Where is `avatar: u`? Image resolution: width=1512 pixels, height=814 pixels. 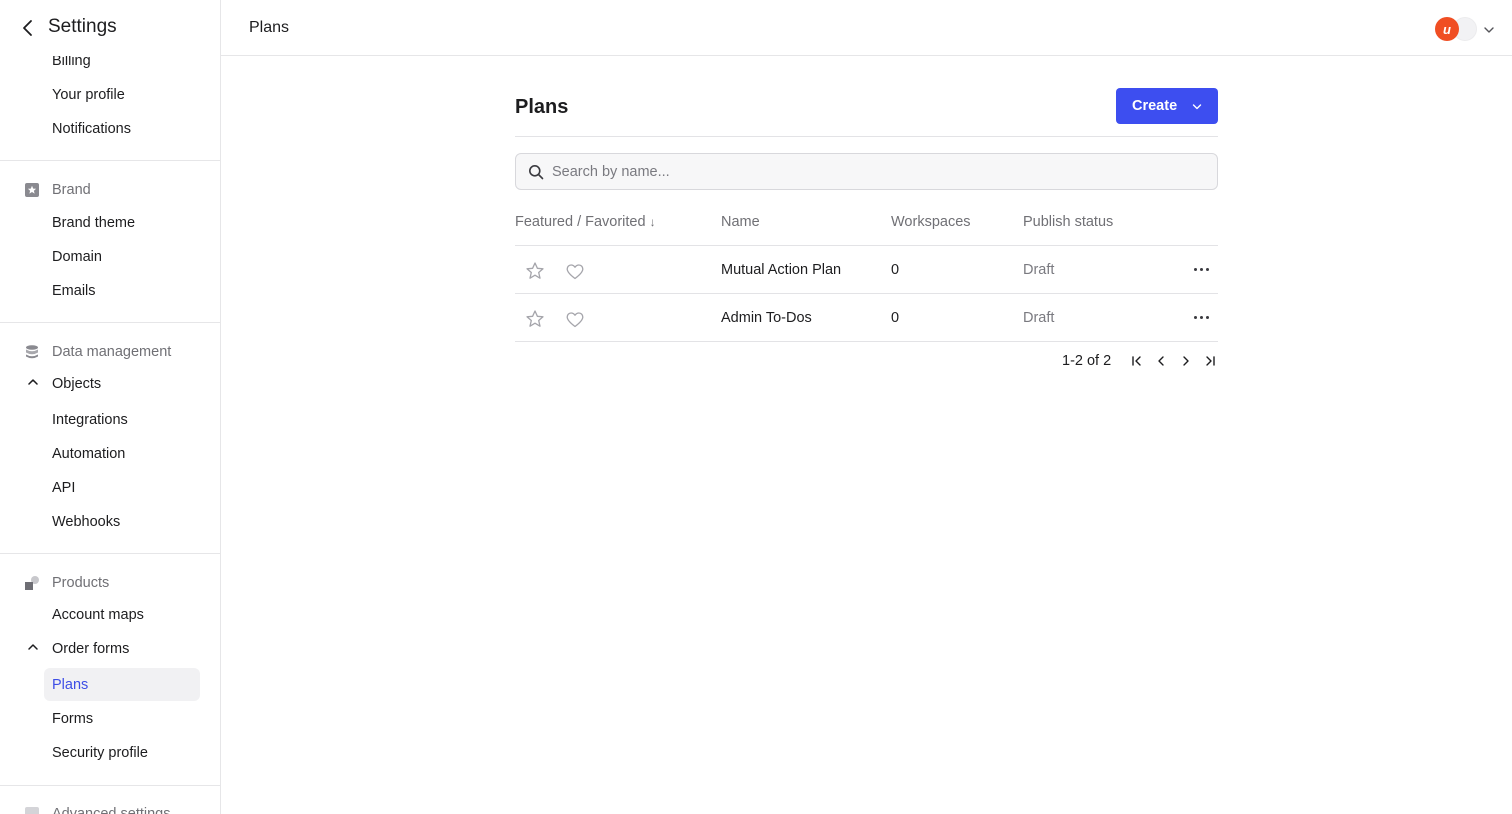 avatar: u is located at coordinates (1447, 29).